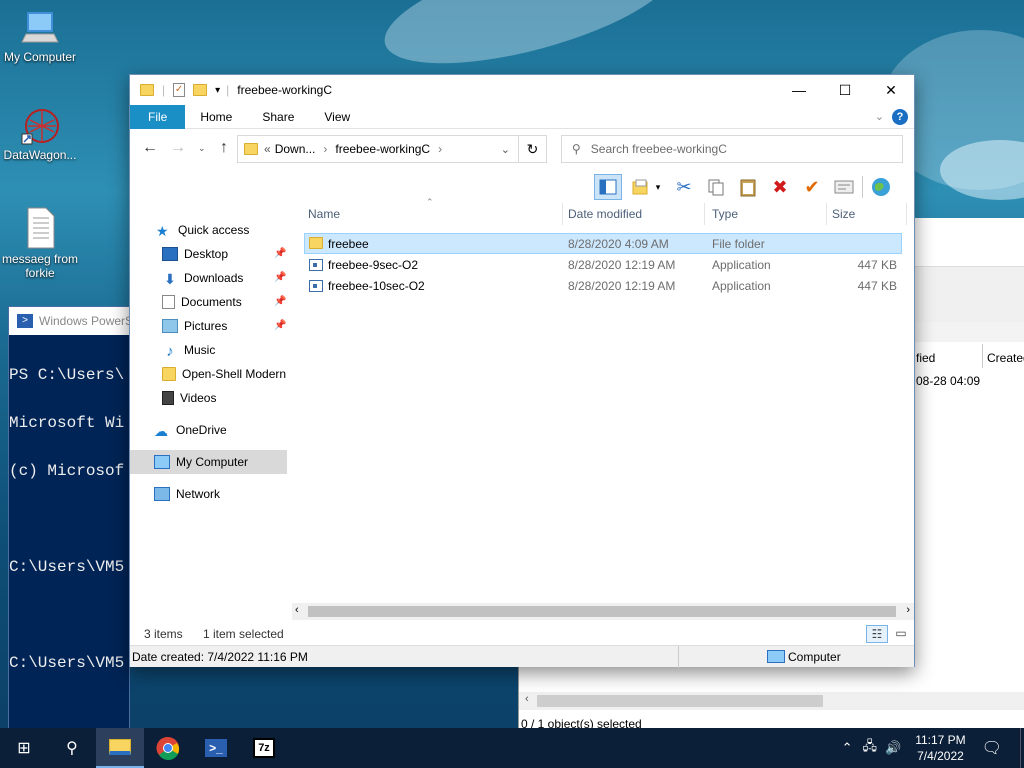 The height and width of the screenshot is (768, 1024). Describe the element at coordinates (881, 187) in the screenshot. I see `globe-icon` at that location.